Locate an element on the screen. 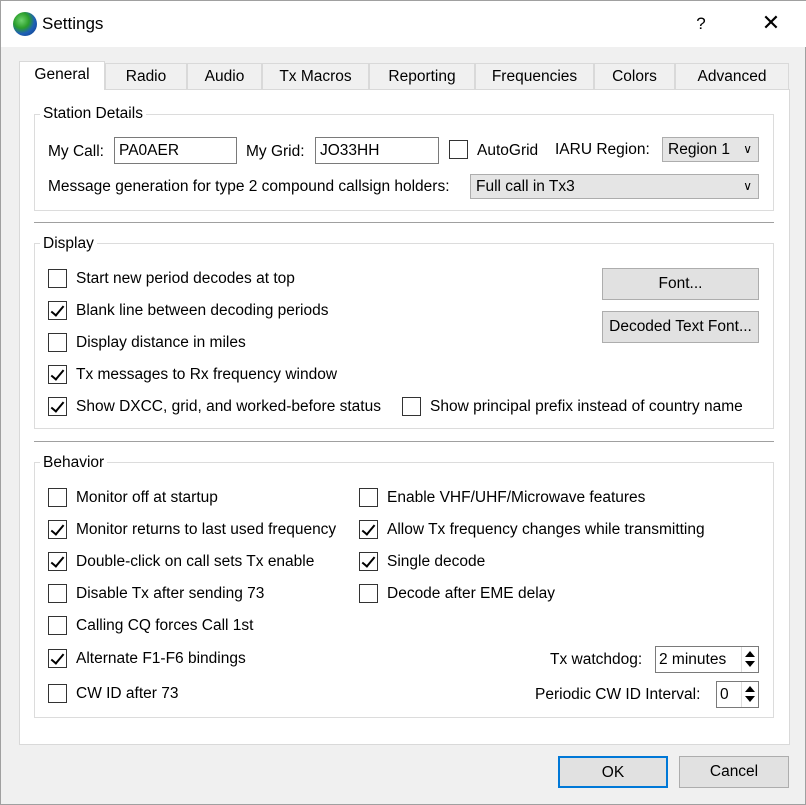 The height and width of the screenshot is (805, 806). my-grid-input: JO33HH is located at coordinates (377, 150).